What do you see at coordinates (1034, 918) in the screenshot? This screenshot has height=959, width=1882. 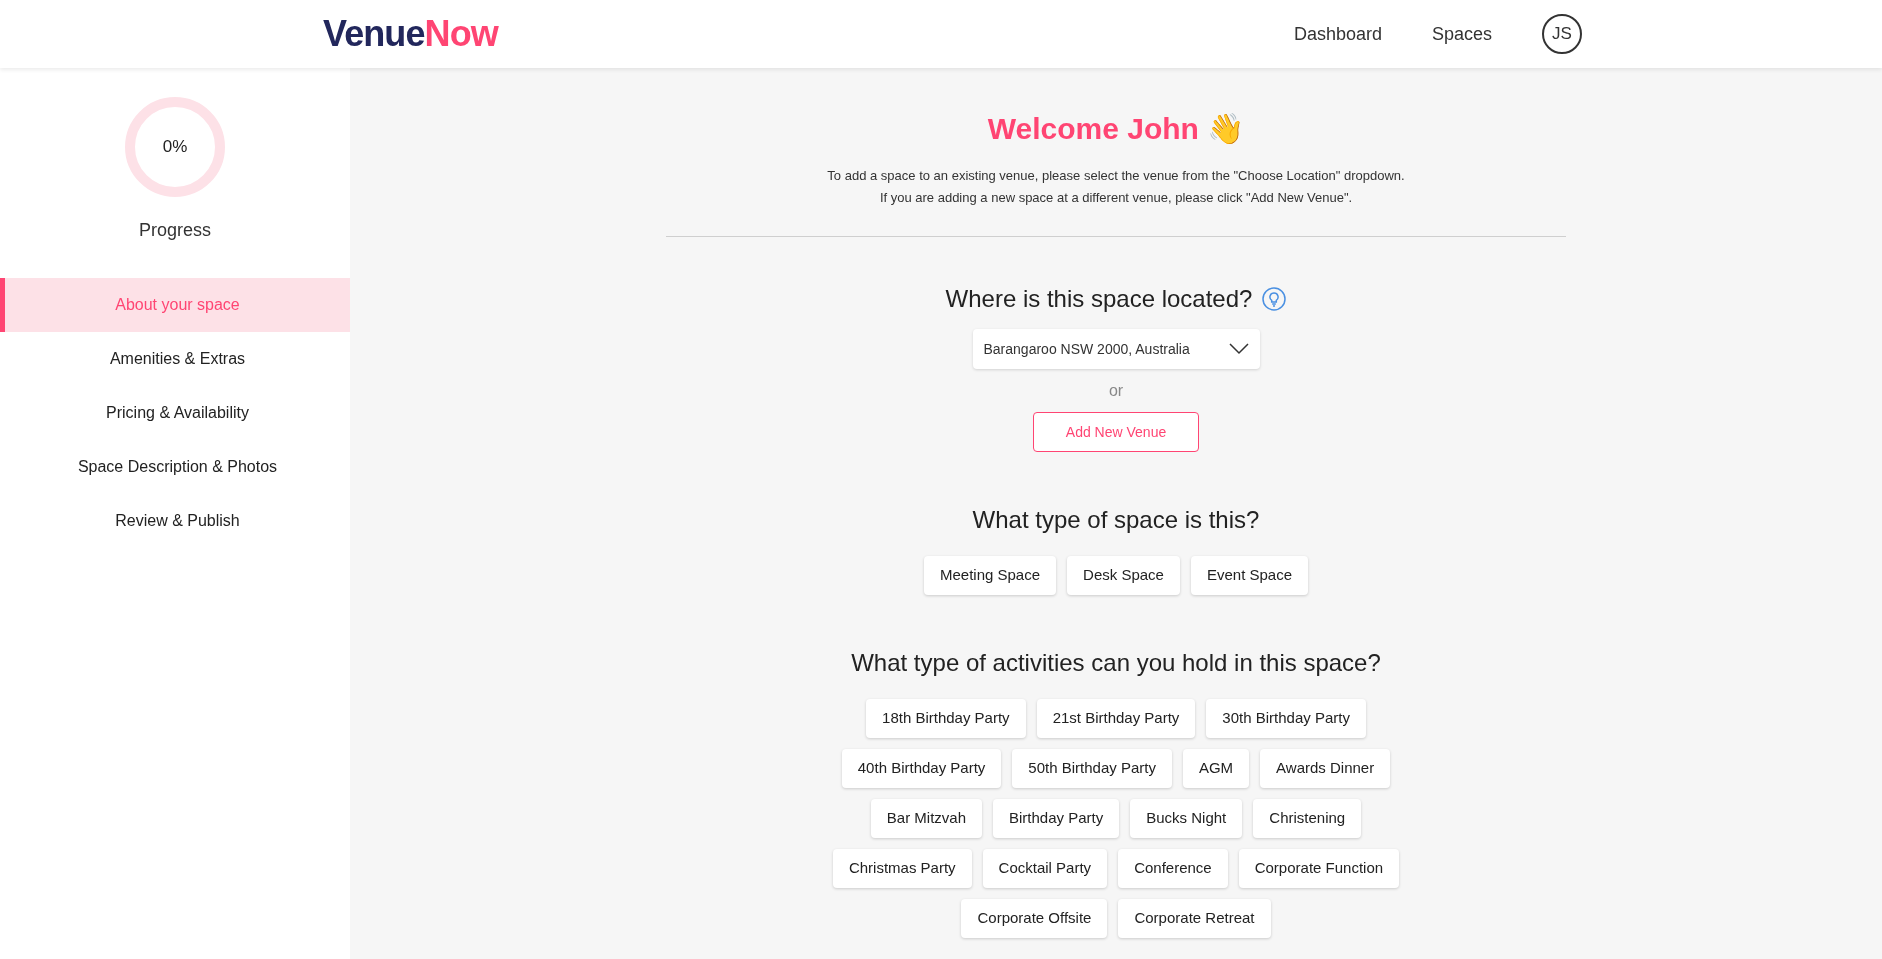 I see `option-chip: Corporate Offsite` at bounding box center [1034, 918].